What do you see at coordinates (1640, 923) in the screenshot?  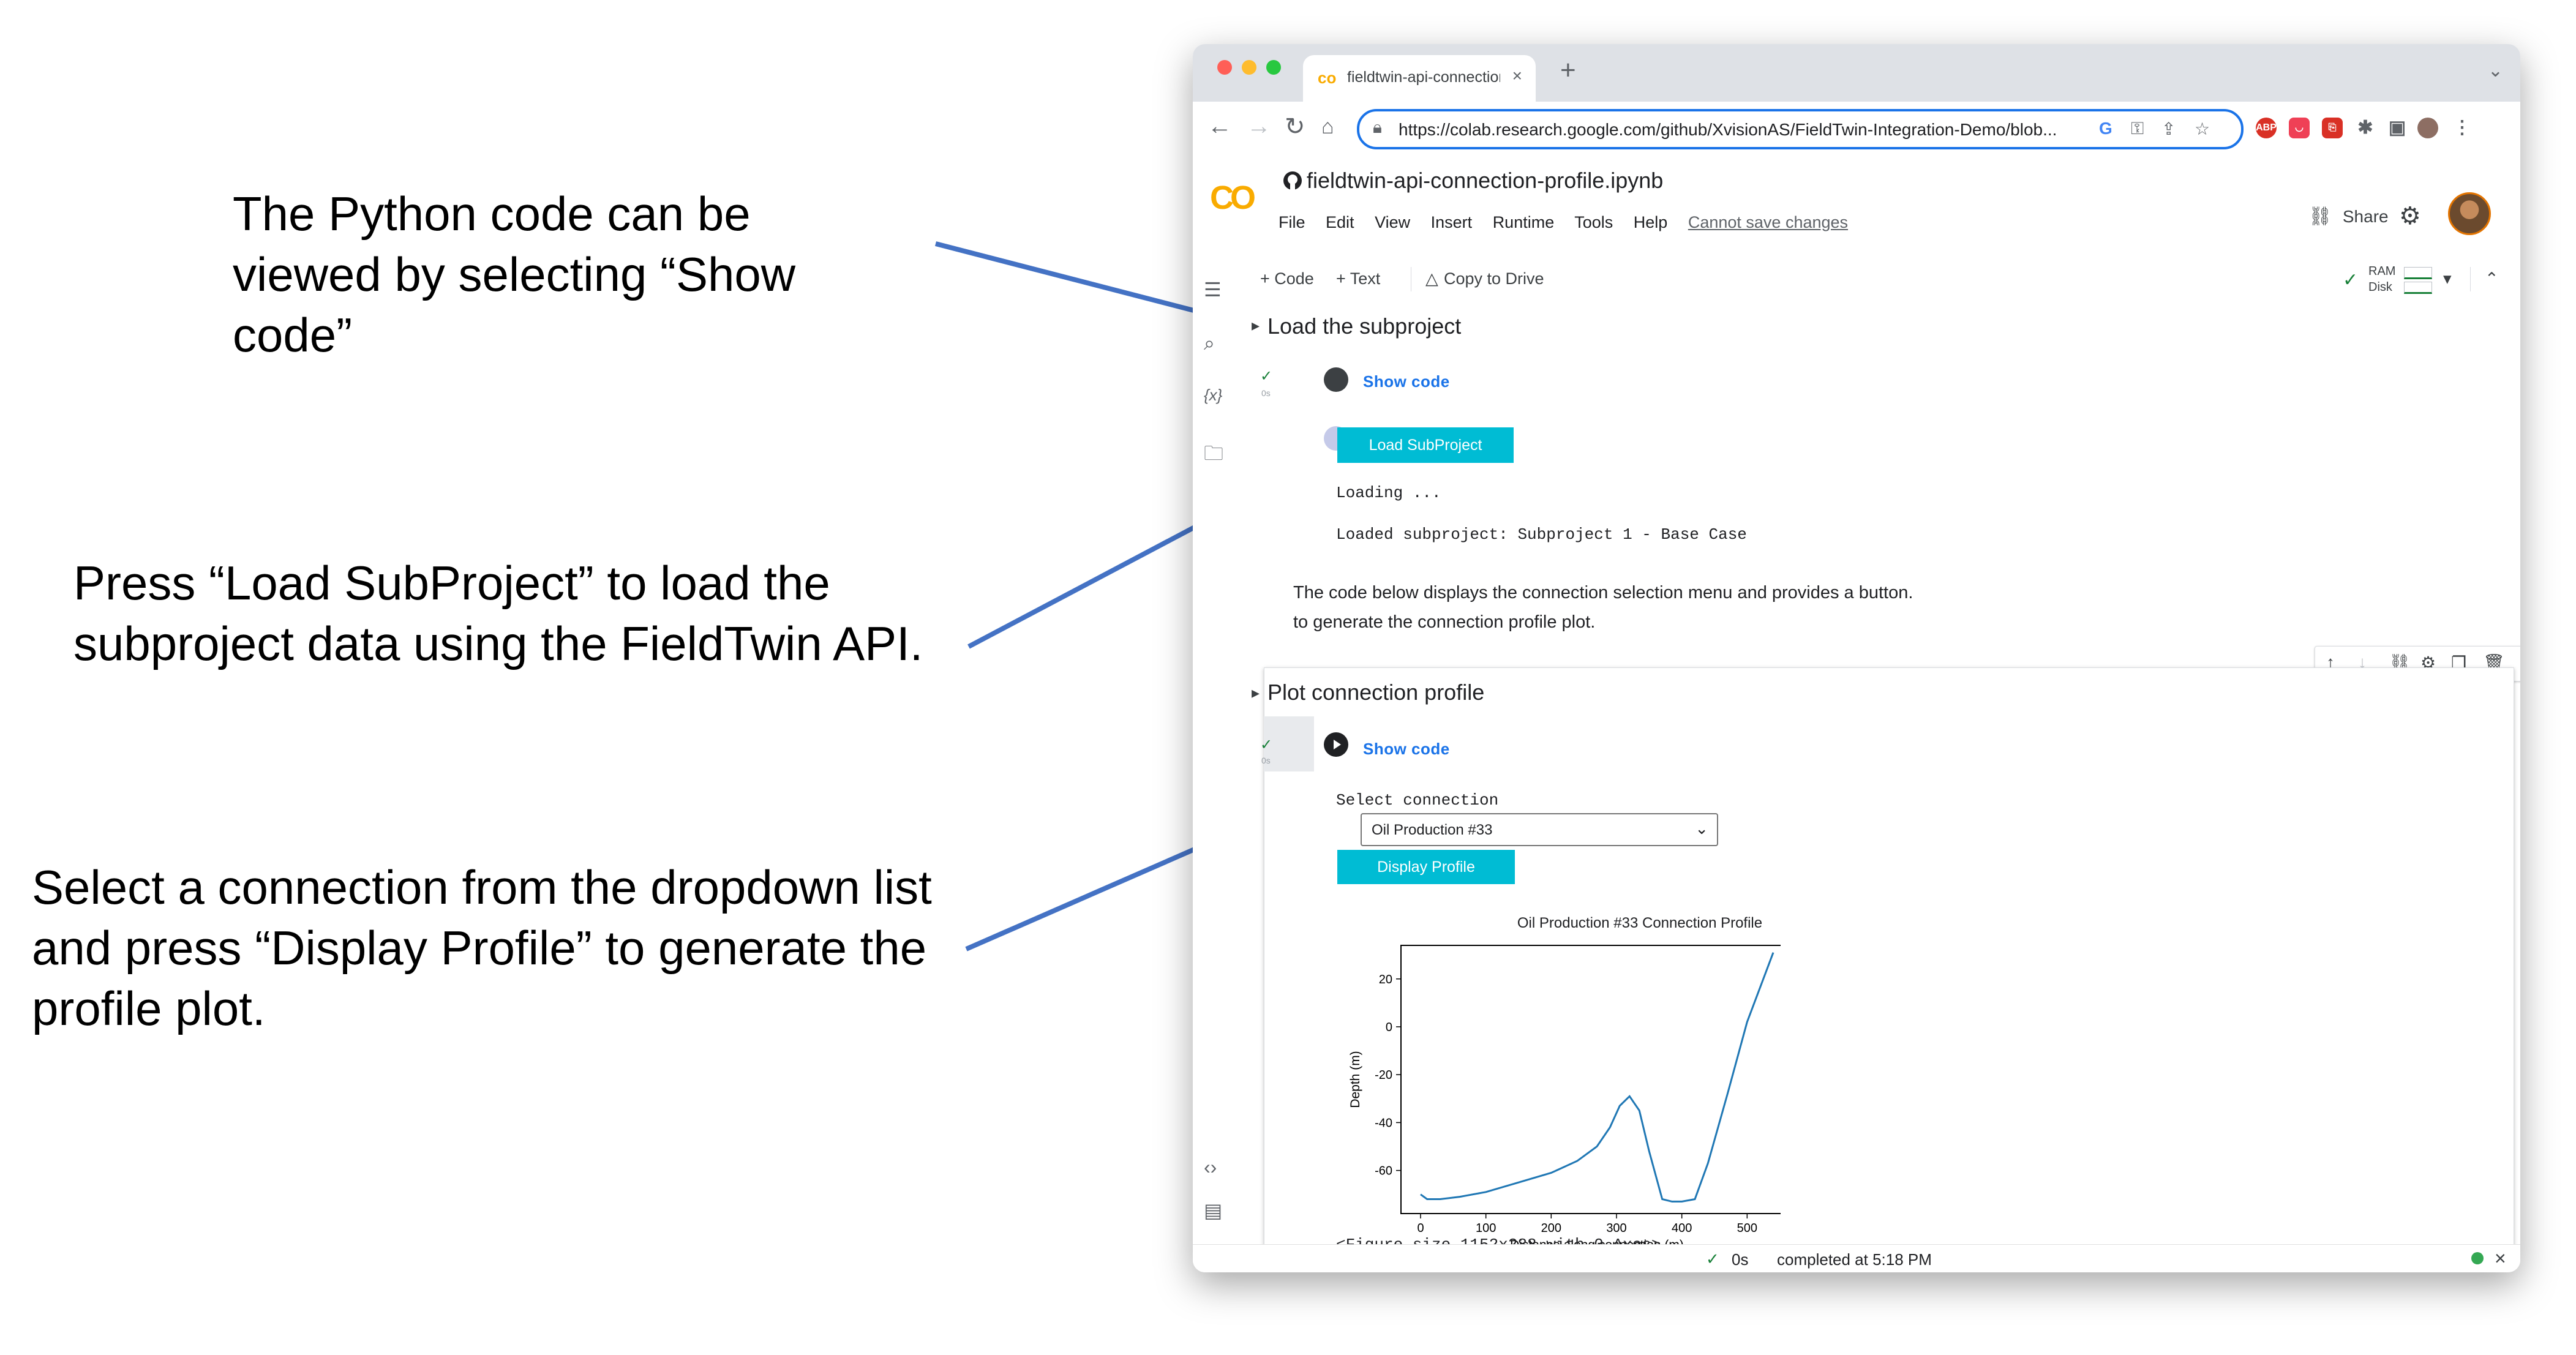 I see `profile-chart-title: Oil Production #33 Connection Profile` at bounding box center [1640, 923].